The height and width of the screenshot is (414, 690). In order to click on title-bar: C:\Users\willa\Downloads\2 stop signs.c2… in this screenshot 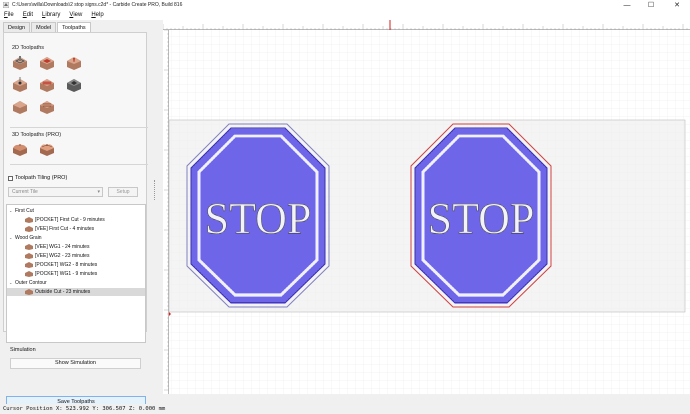, I will do `click(345, 5)`.